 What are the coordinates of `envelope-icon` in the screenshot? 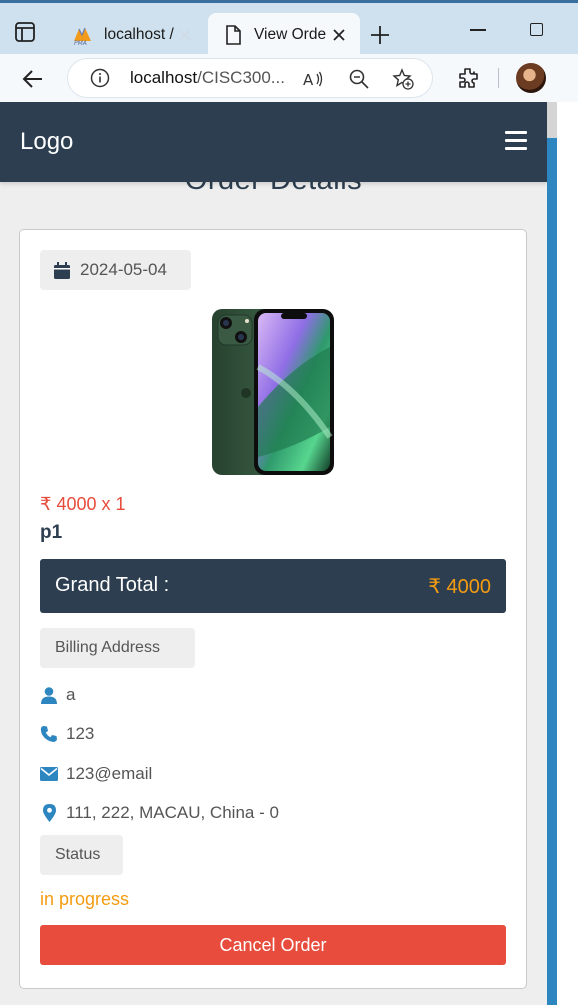 It's located at (49, 774).